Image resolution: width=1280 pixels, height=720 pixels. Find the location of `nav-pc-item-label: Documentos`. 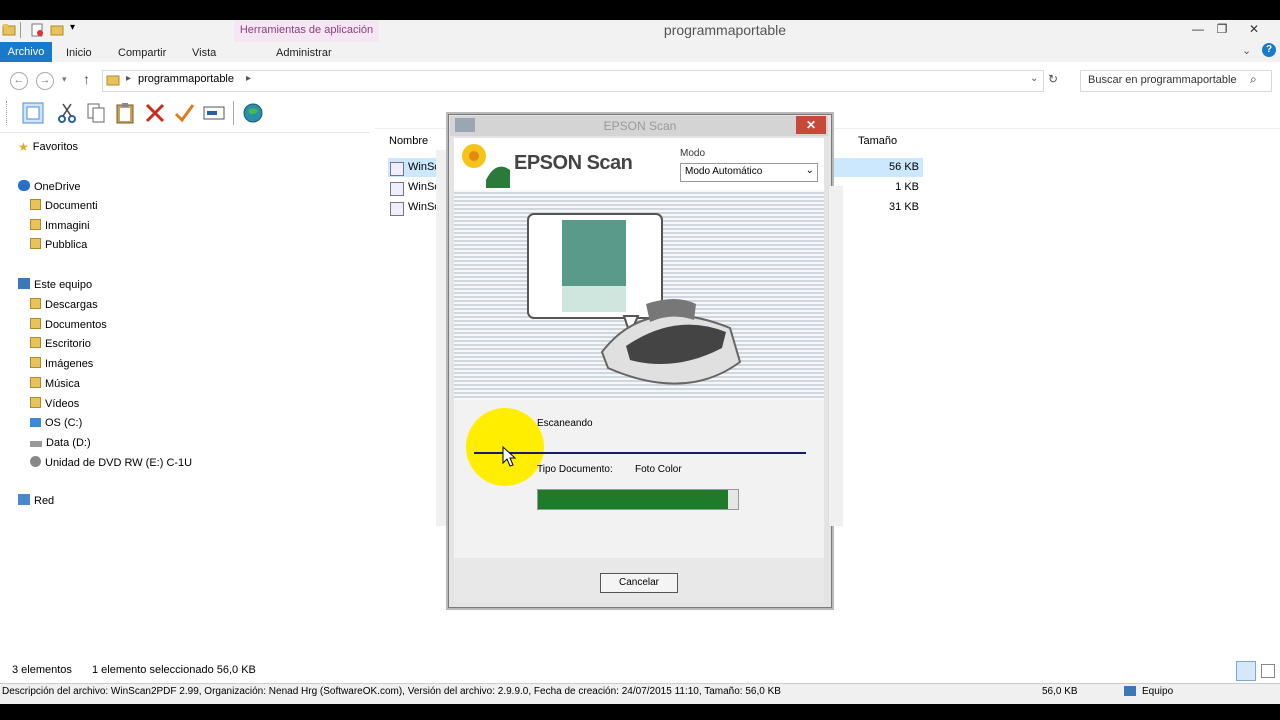

nav-pc-item-label: Documentos is located at coordinates (76, 324).